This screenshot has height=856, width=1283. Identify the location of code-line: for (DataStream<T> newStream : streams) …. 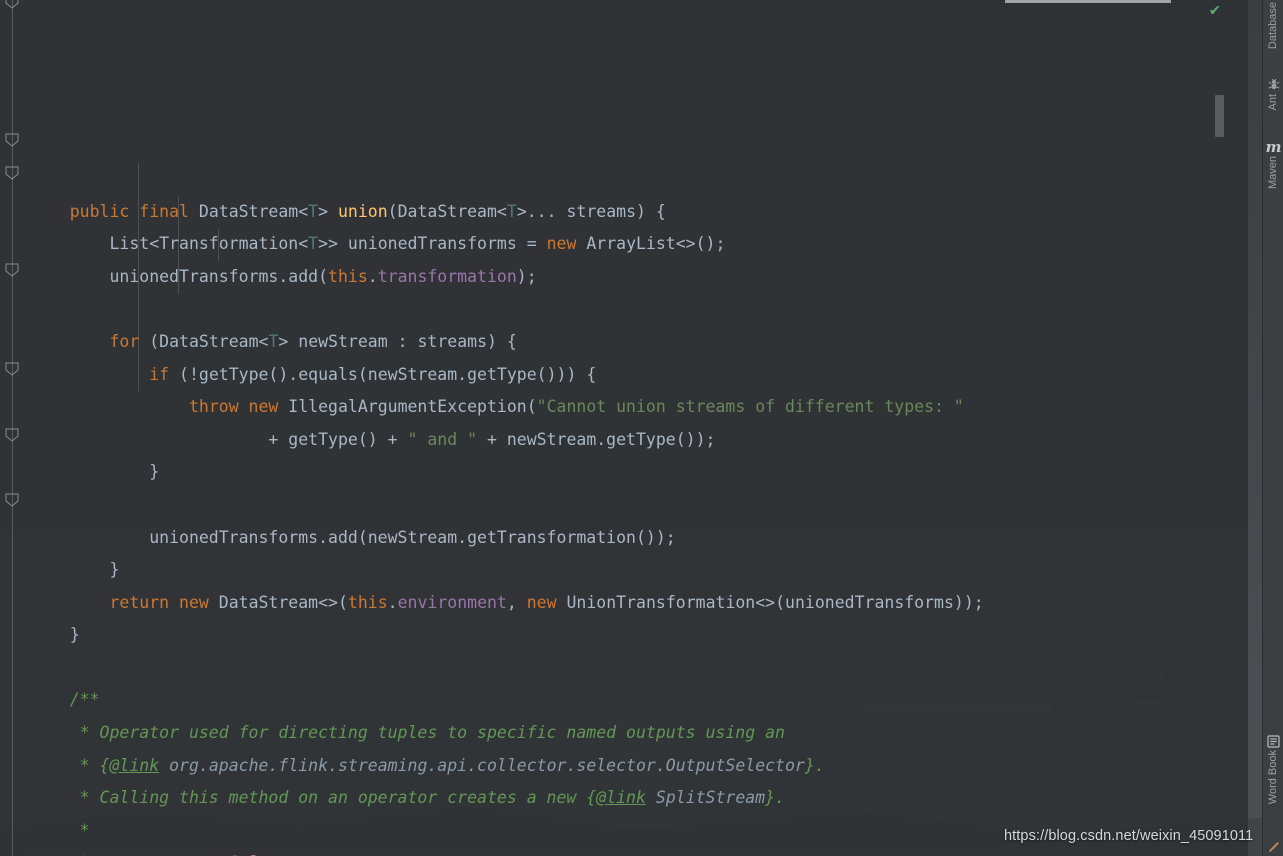
(639, 342).